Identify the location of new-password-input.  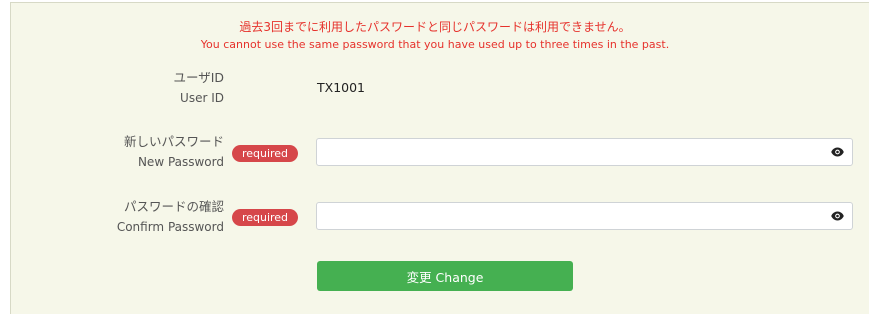
(567, 153).